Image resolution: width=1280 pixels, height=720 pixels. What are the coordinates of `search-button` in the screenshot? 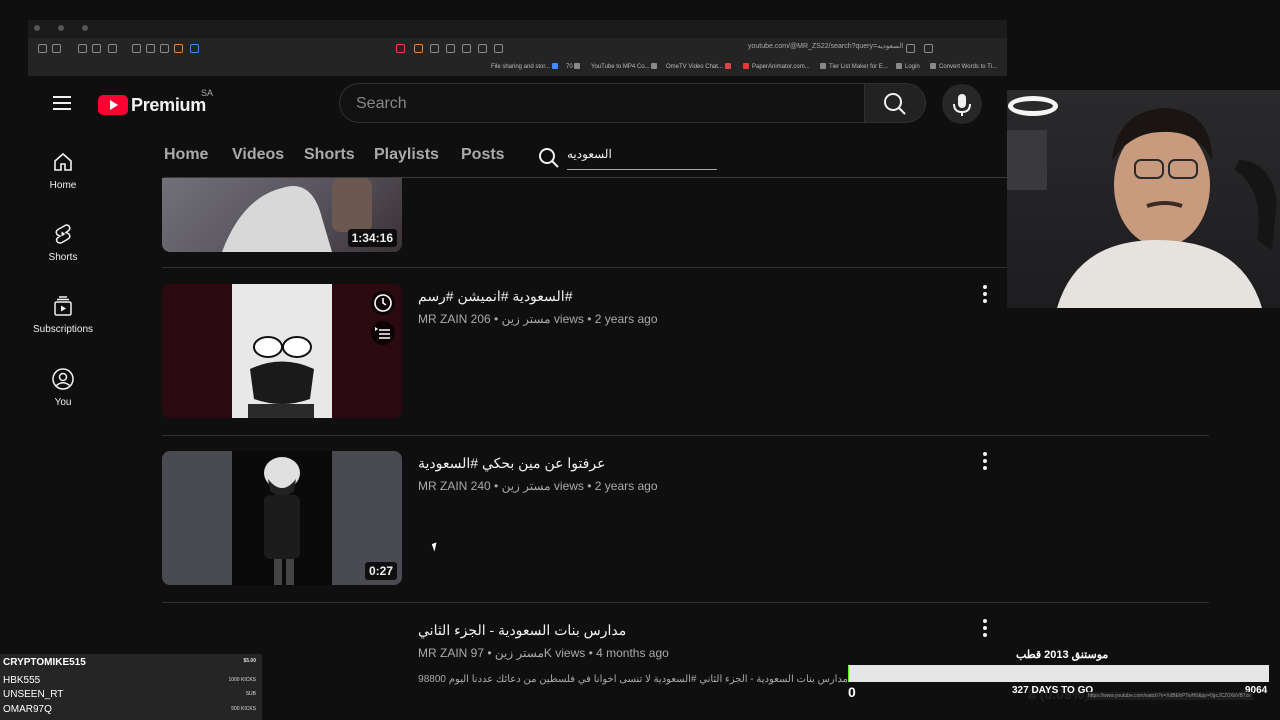 It's located at (895, 103).